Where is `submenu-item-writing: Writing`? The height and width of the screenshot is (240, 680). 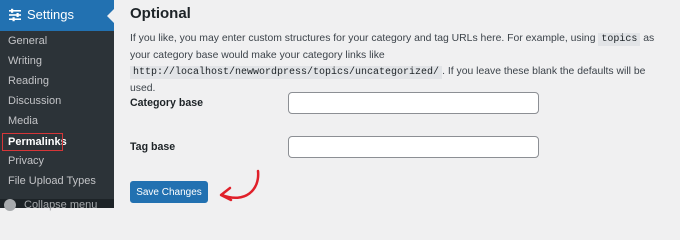
submenu-item-writing: Writing is located at coordinates (25, 61).